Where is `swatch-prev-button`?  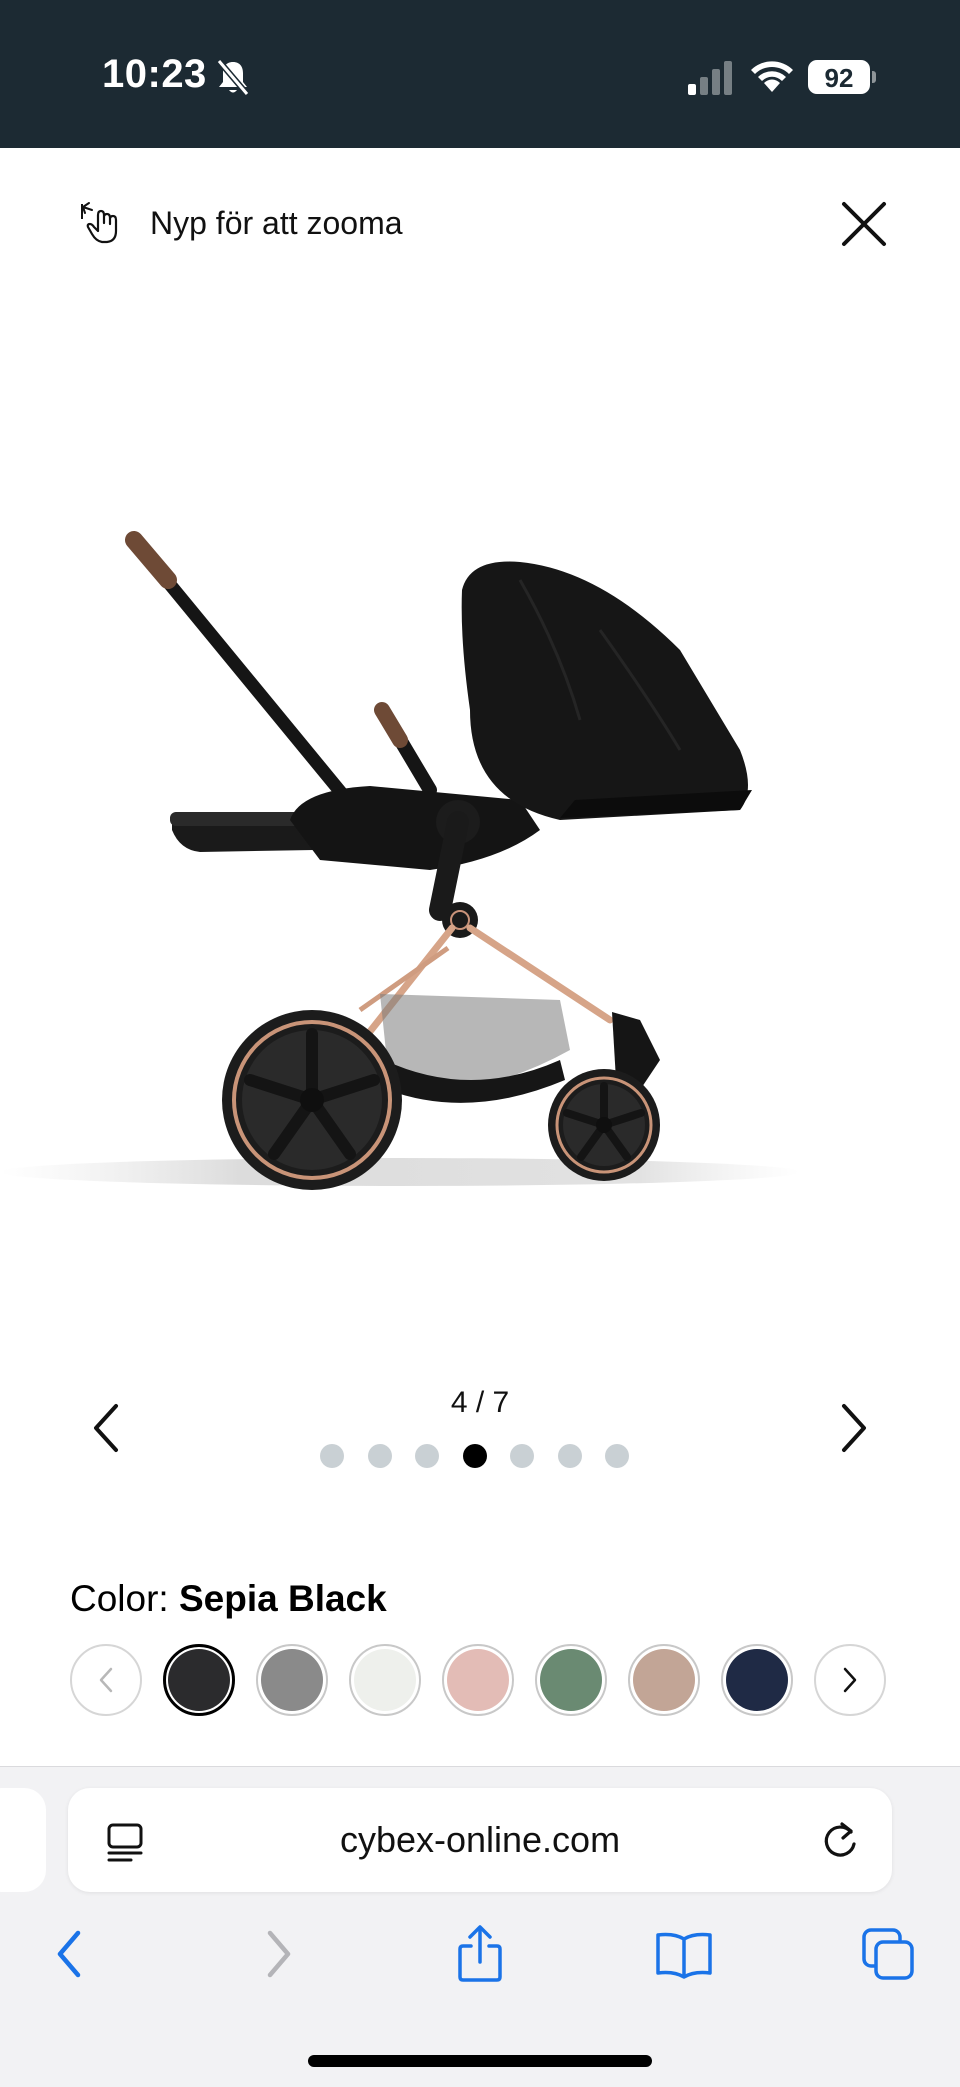
swatch-prev-button is located at coordinates (106, 1680).